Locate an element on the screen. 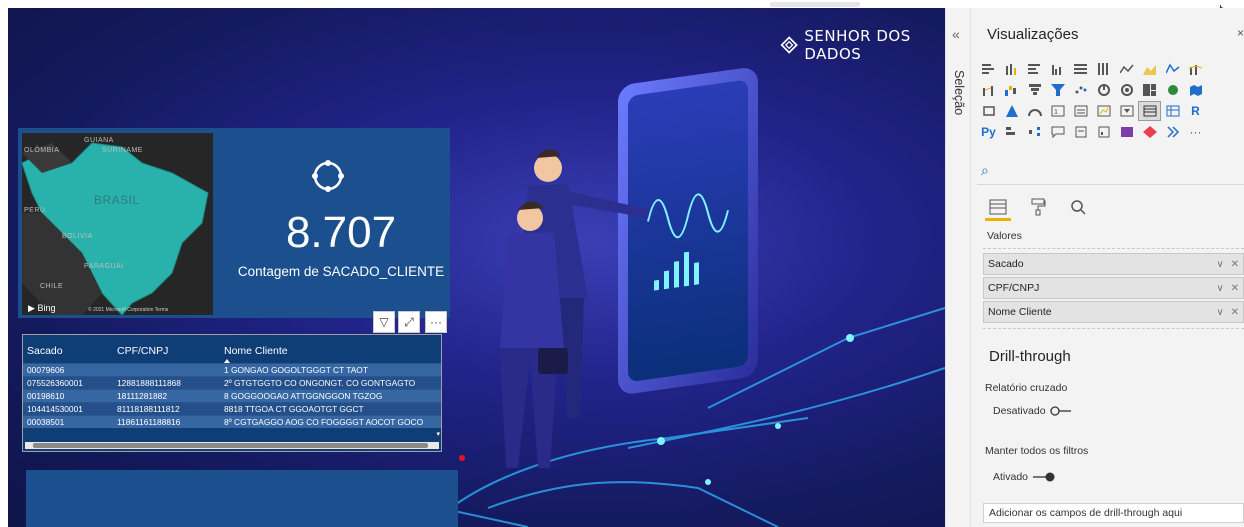 Image resolution: width=1244 pixels, height=527 pixels. column-header-nome-cliente: Nome Cliente is located at coordinates (330, 349).